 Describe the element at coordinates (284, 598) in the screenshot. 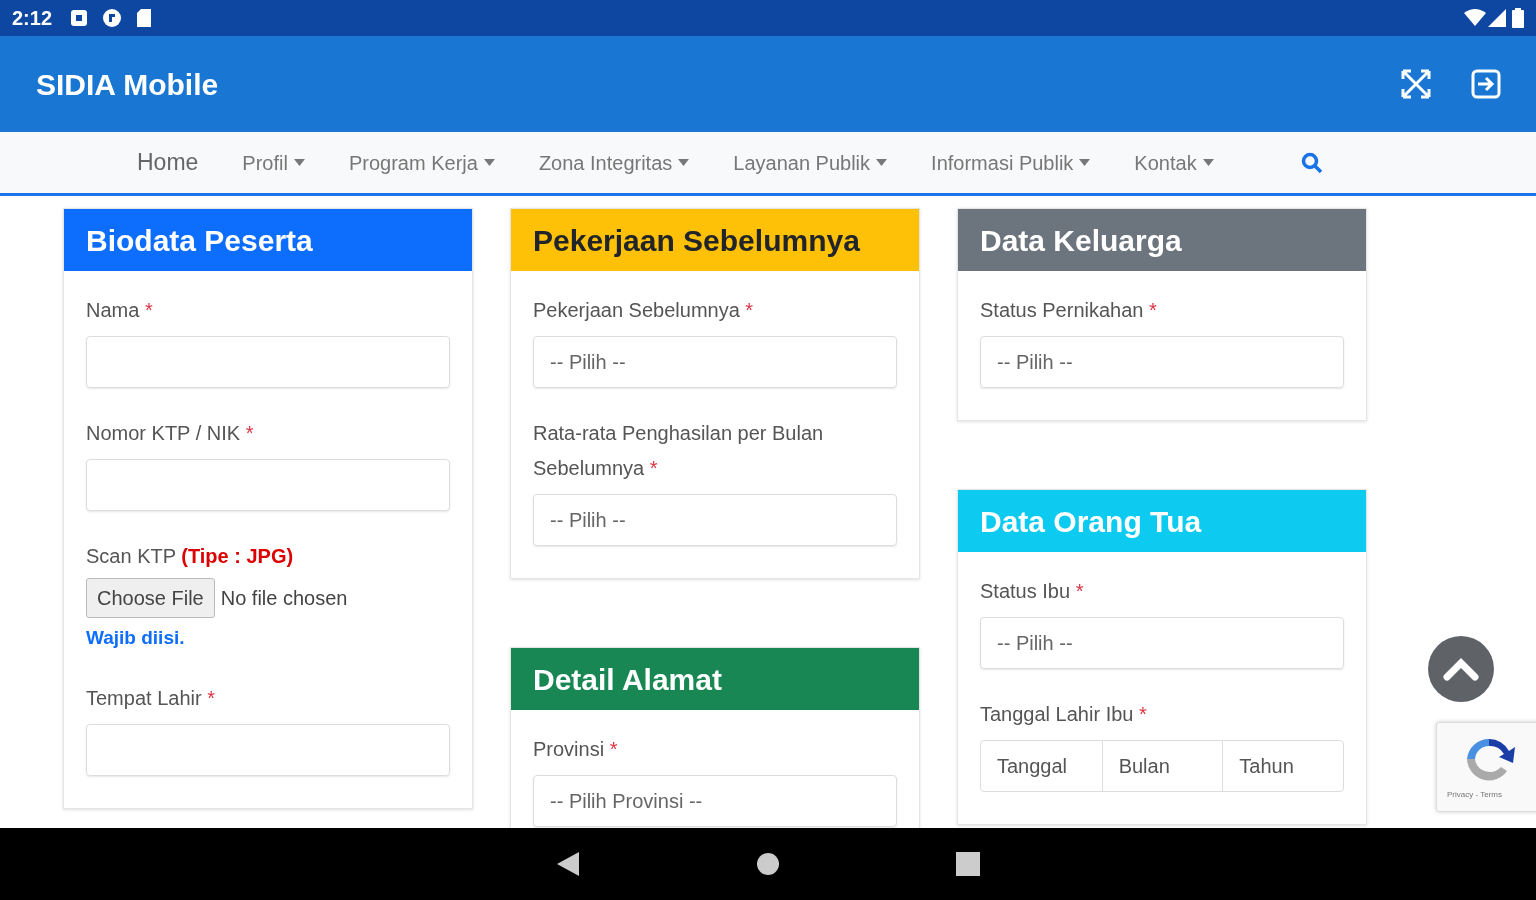

I see `file-status: No file chosen` at that location.